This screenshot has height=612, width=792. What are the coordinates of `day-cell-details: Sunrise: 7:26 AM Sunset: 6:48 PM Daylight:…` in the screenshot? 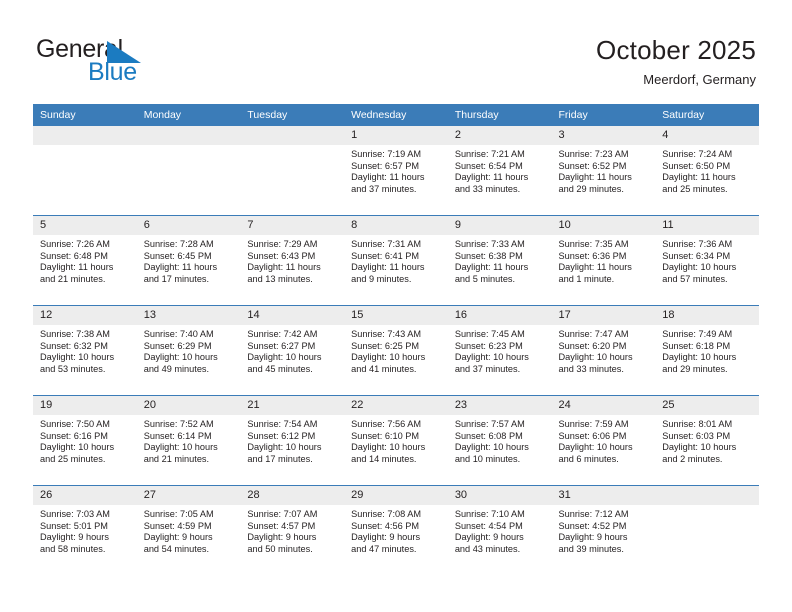 It's located at (85, 260).